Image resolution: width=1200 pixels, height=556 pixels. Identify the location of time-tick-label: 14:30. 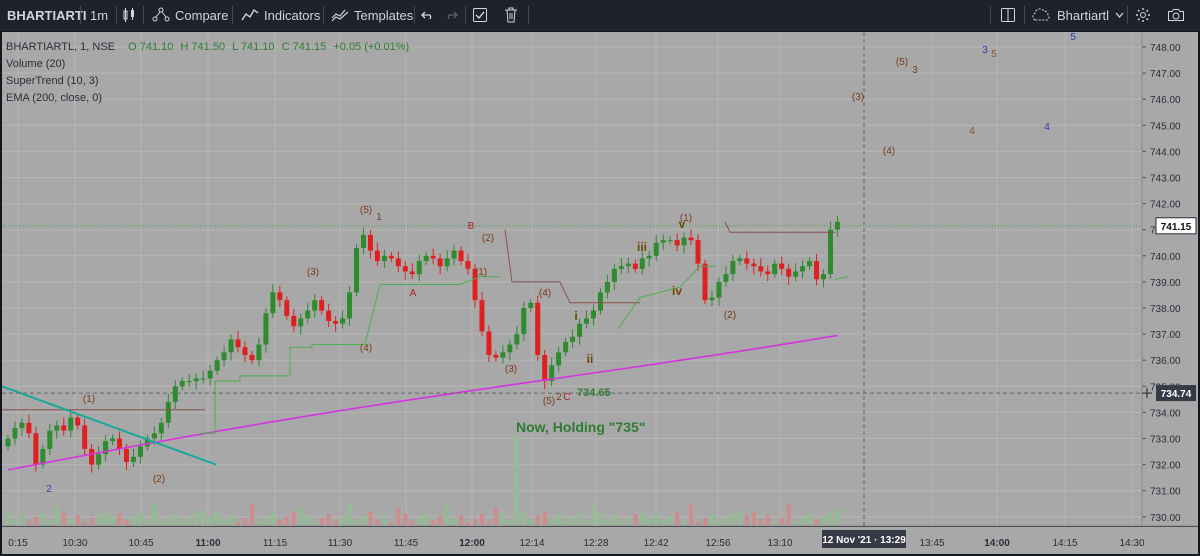
(1131, 543).